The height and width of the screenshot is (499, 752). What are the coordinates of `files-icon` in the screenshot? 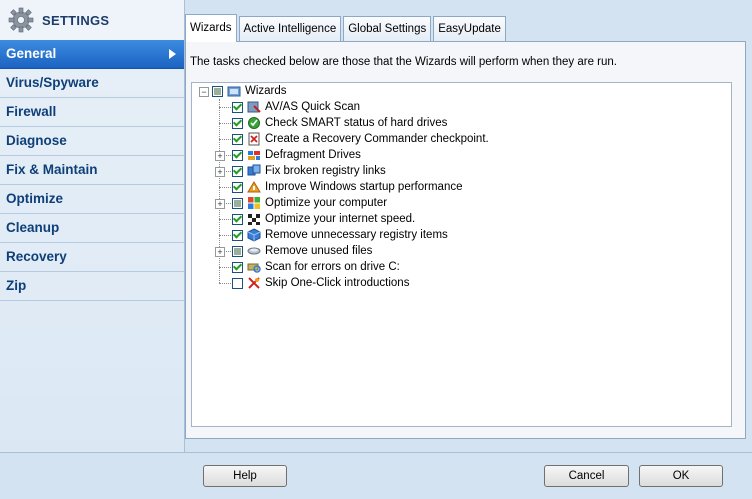 It's located at (254, 251).